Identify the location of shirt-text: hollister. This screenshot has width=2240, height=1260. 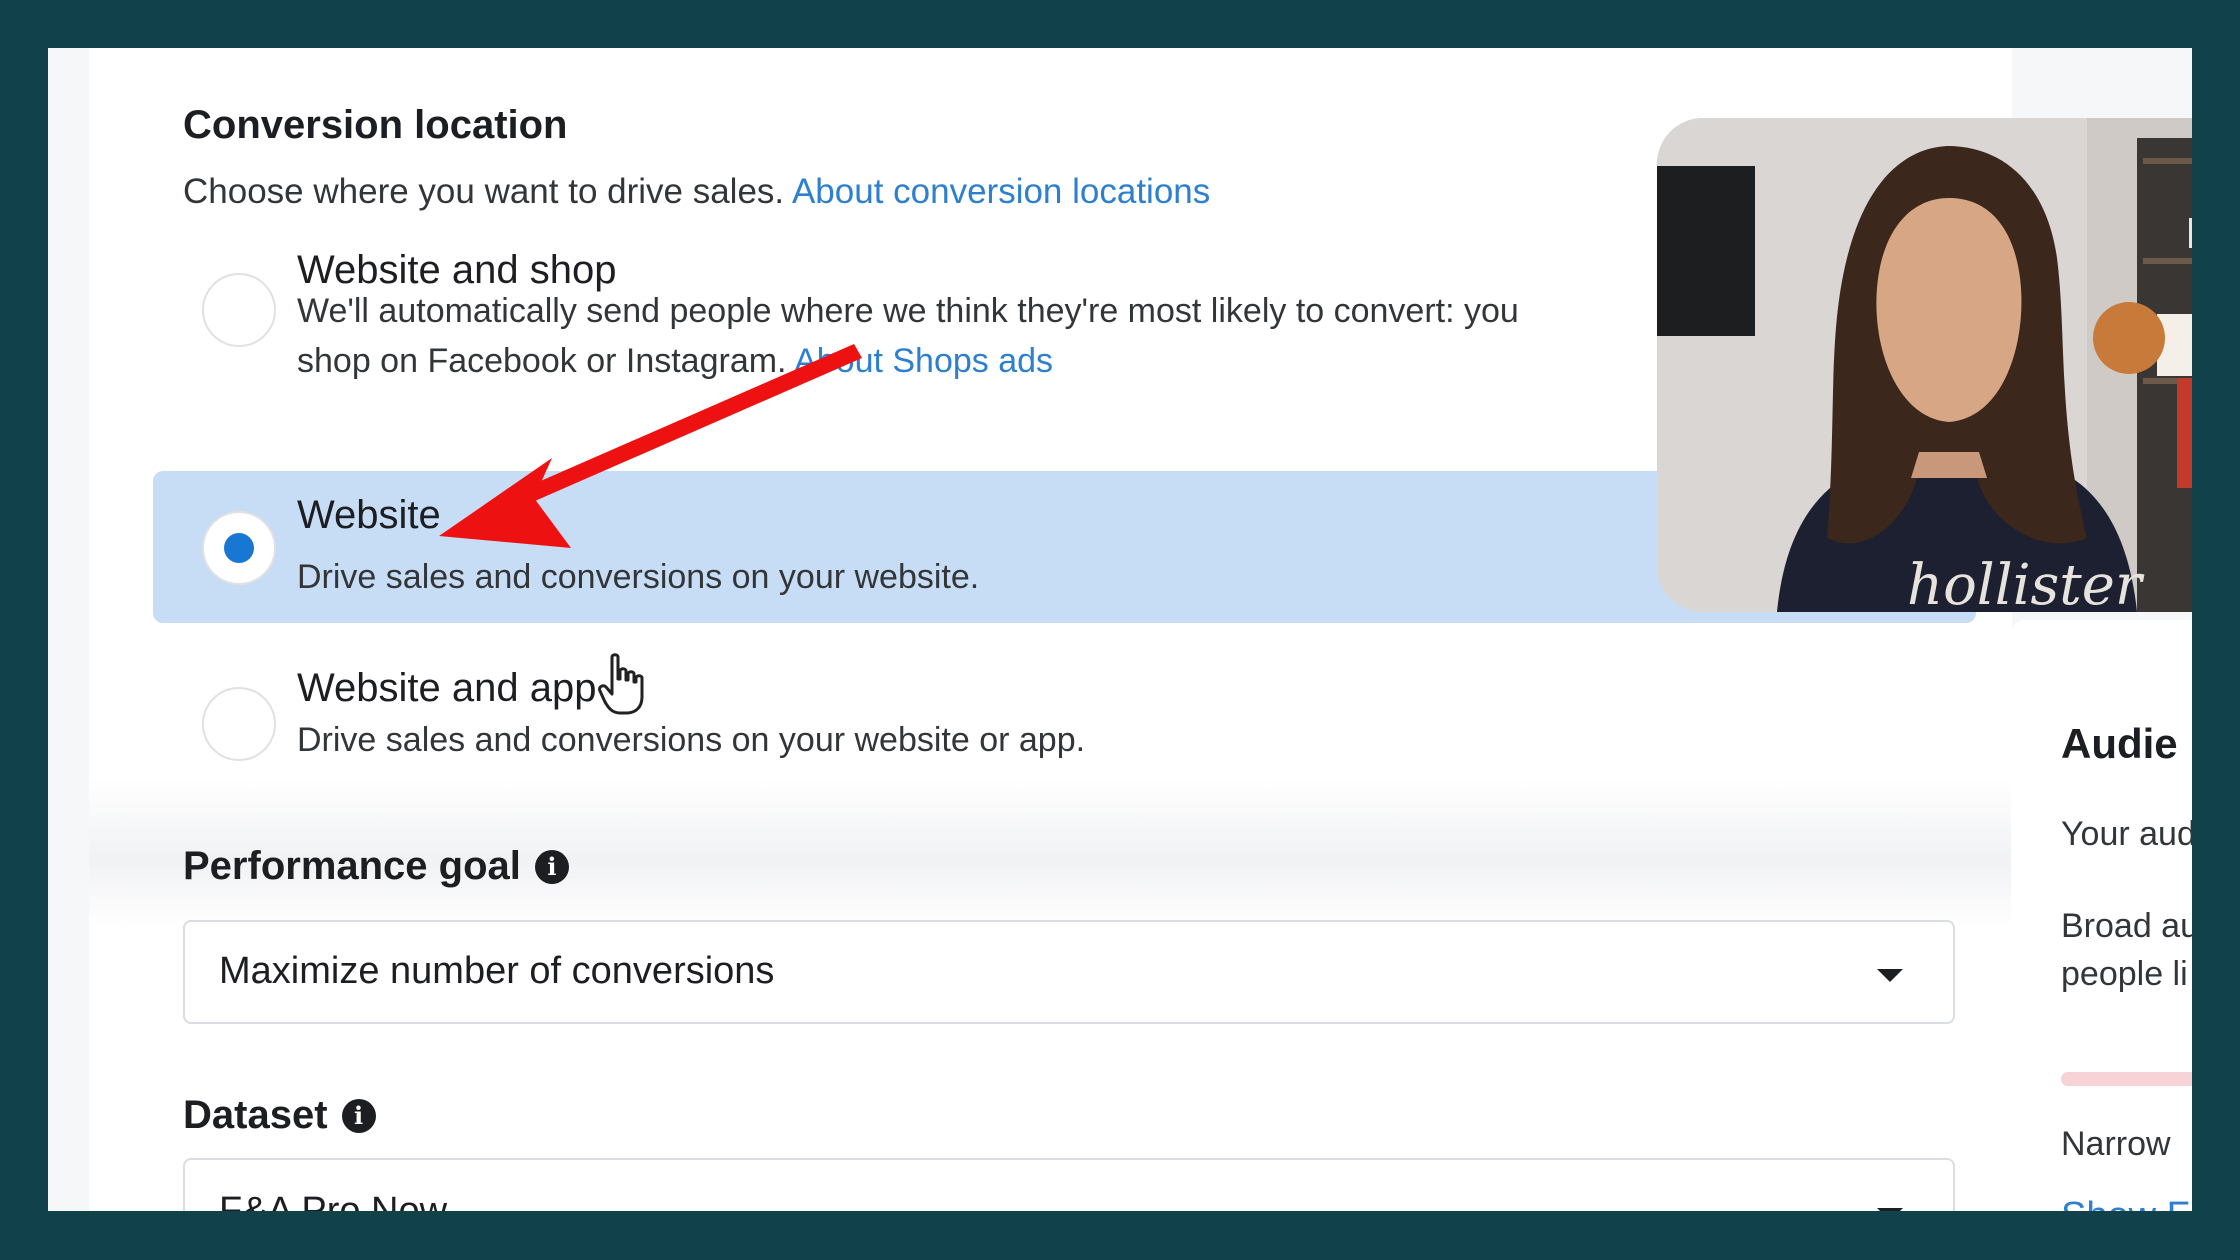
(2026, 582).